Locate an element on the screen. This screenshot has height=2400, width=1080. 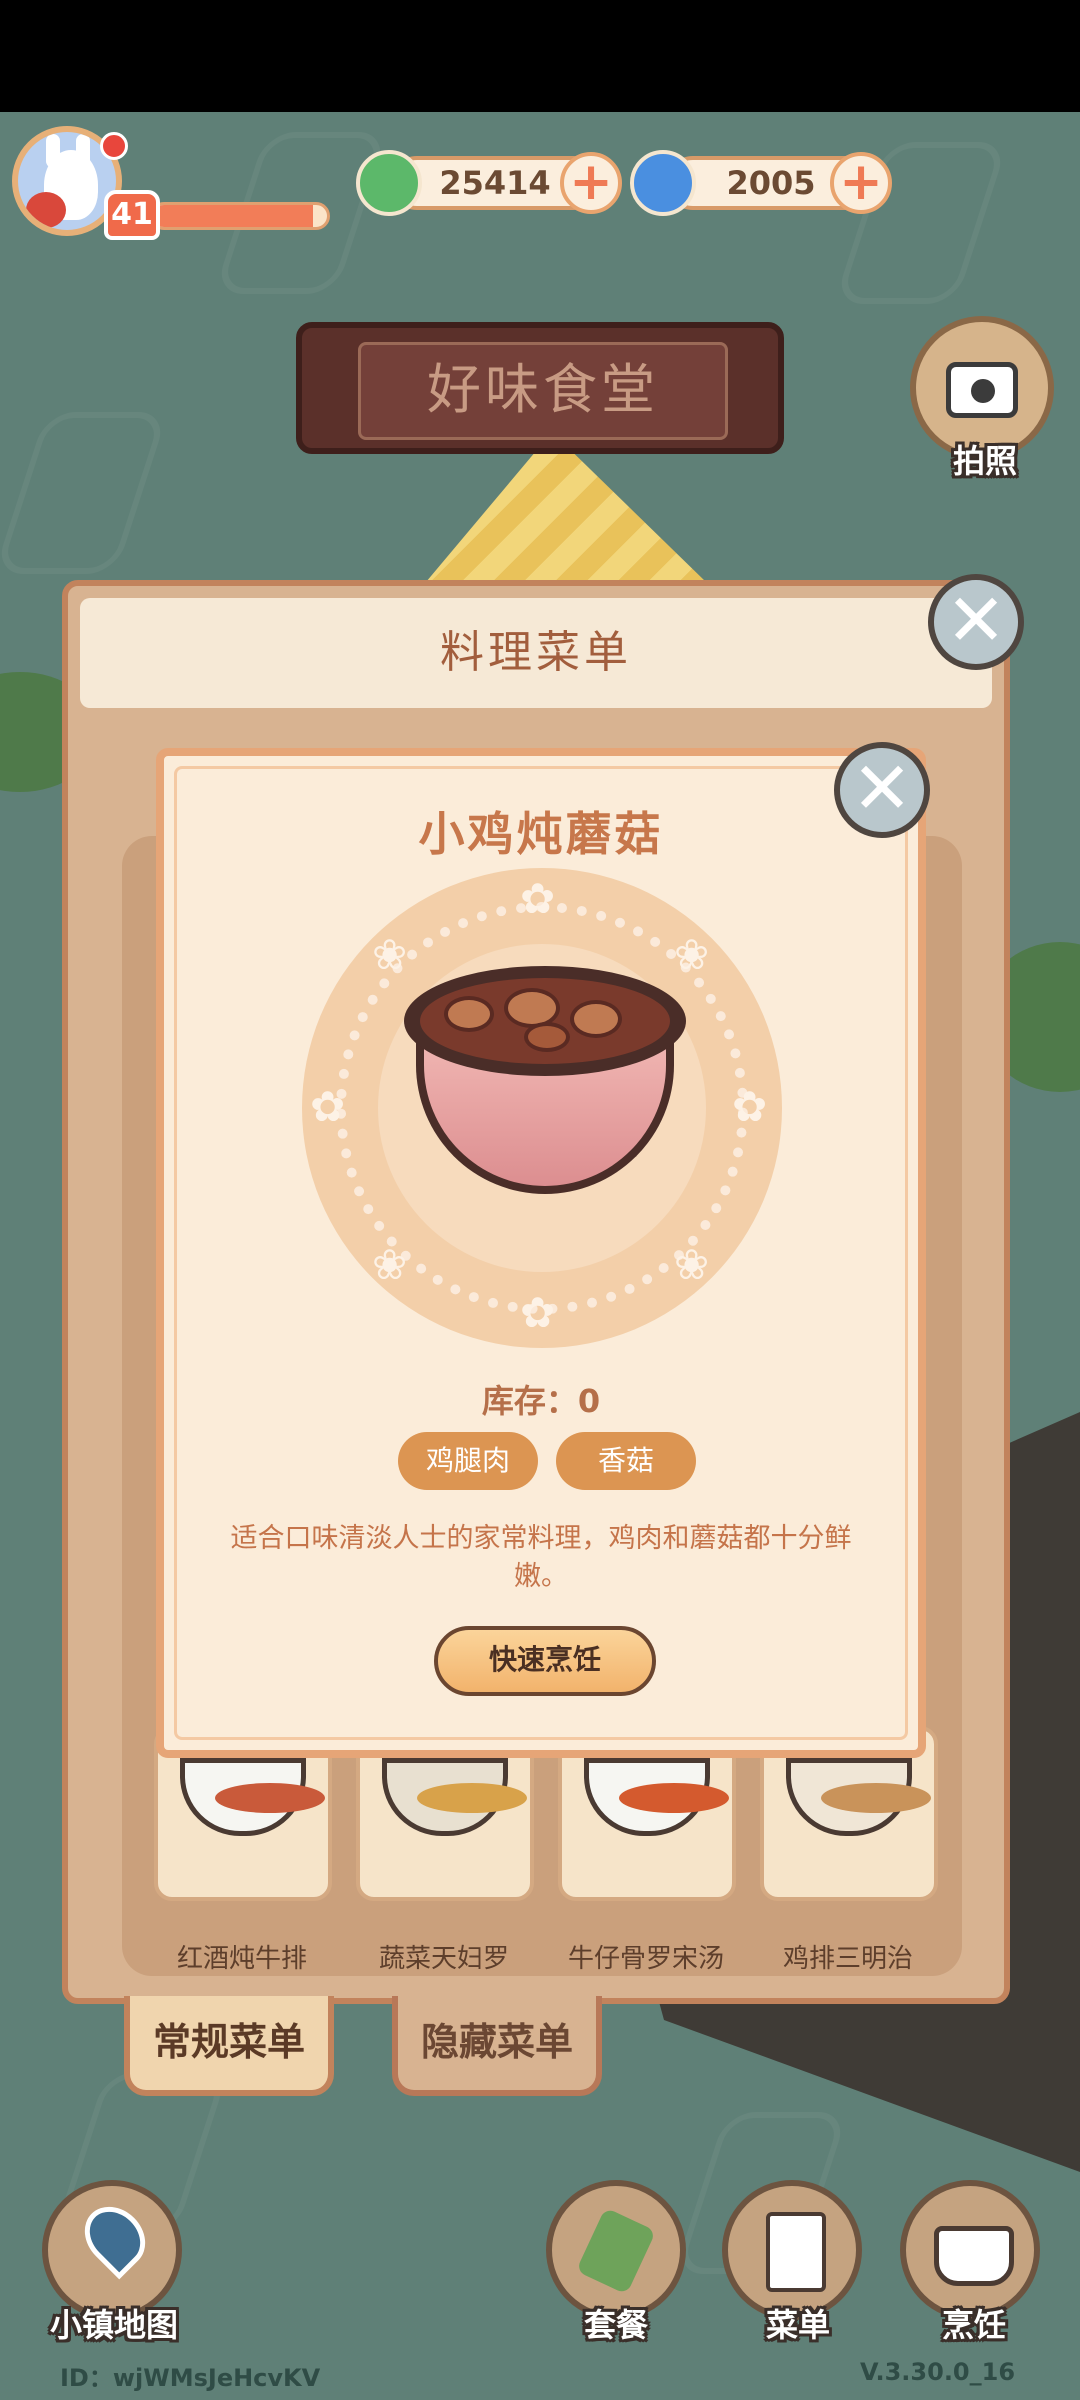
camera-label: 拍照 is located at coordinates (984, 461).